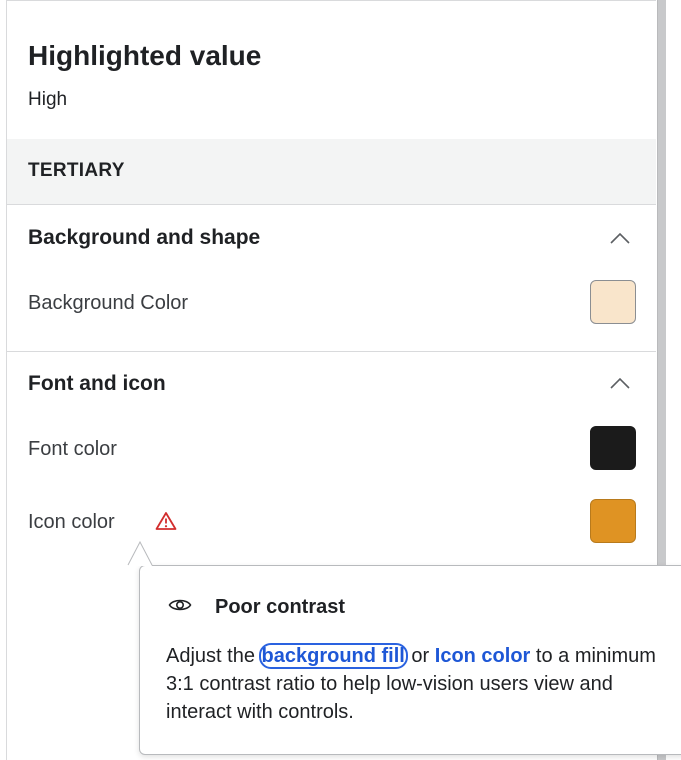 This screenshot has width=681, height=760. What do you see at coordinates (213, 656) in the screenshot?
I see `tooltip-text: Adjust the` at bounding box center [213, 656].